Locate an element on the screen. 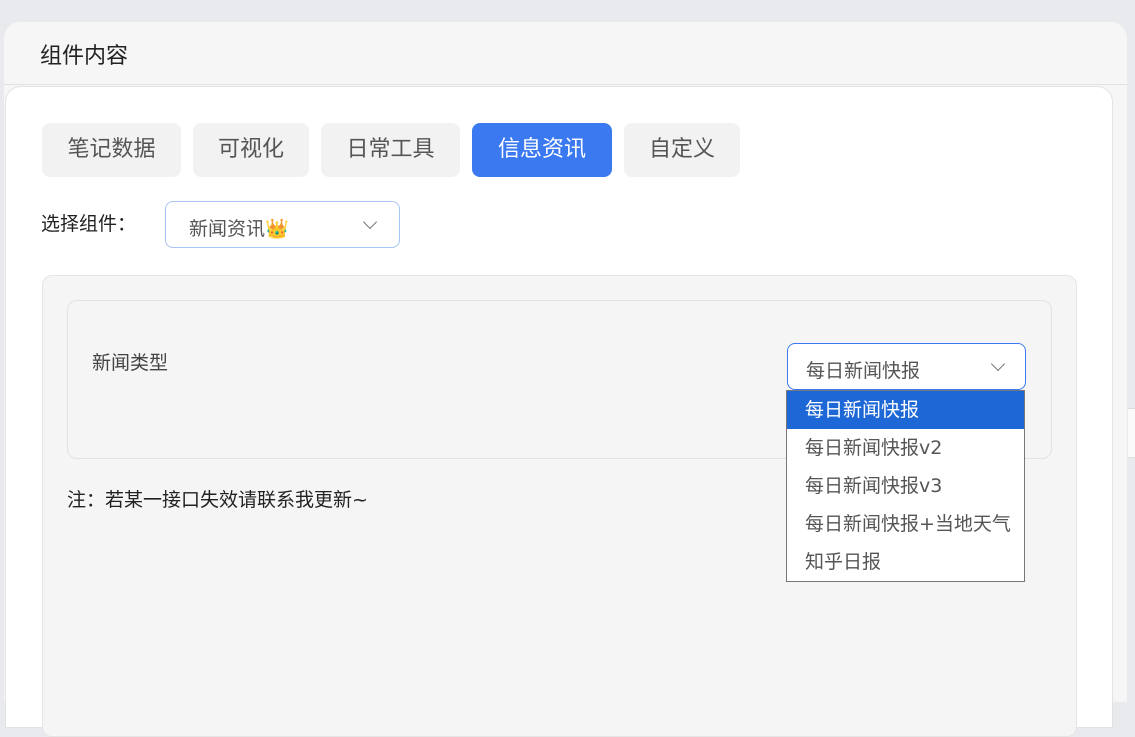  news-type-option: 每日新闻快报 is located at coordinates (905, 410).